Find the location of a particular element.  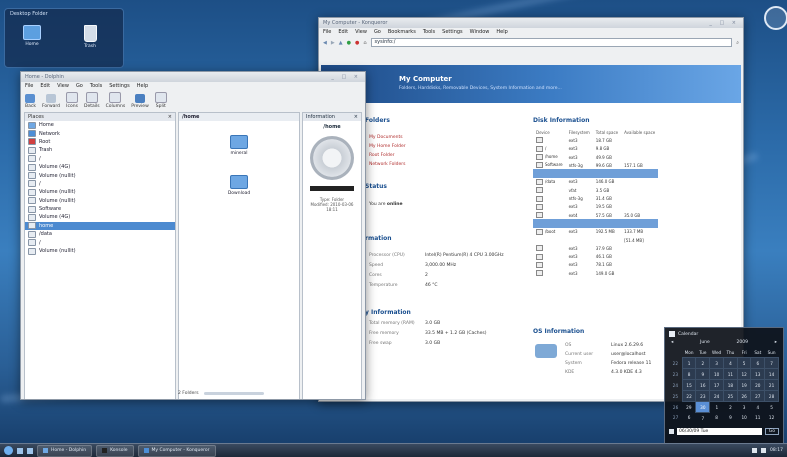

disk-row: vfat 3.5 GB is located at coordinates (595, 190).